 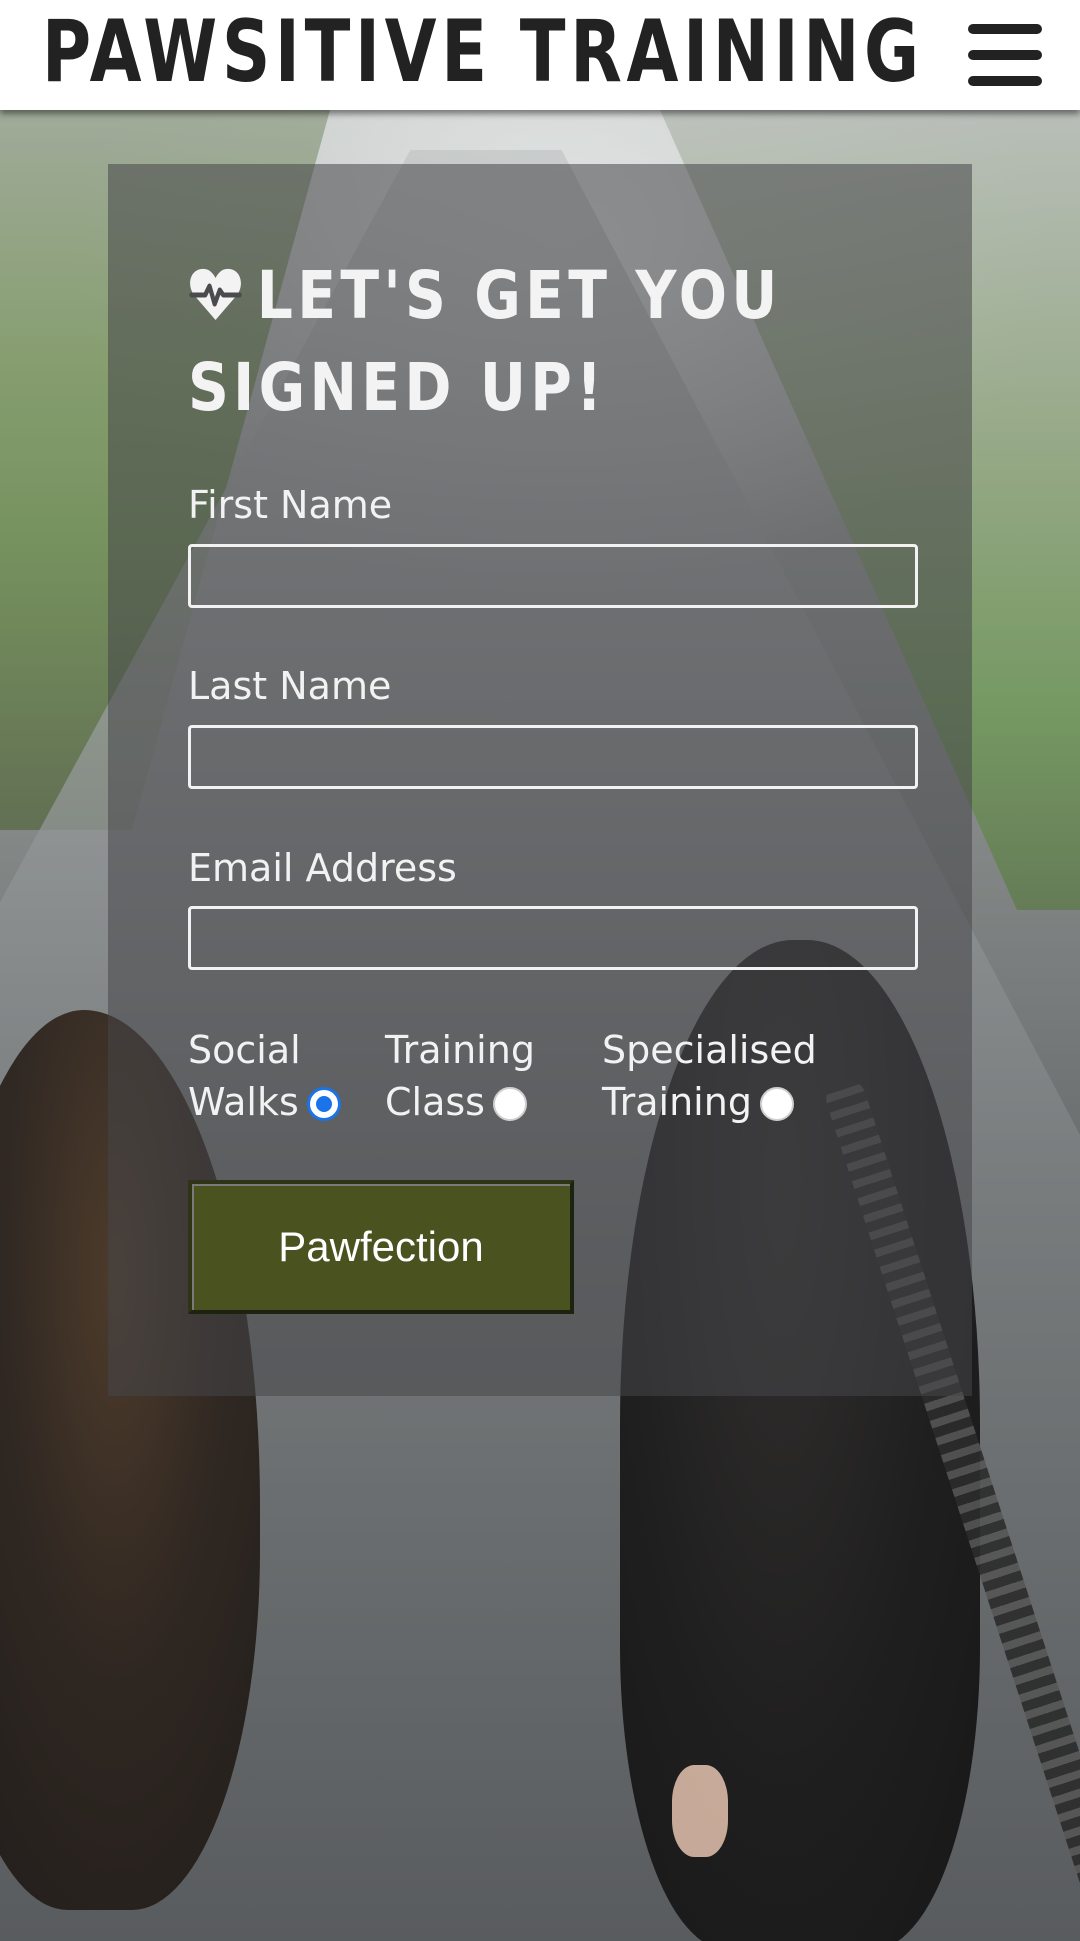 I want to click on social-walks-radio, so click(x=323, y=1104).